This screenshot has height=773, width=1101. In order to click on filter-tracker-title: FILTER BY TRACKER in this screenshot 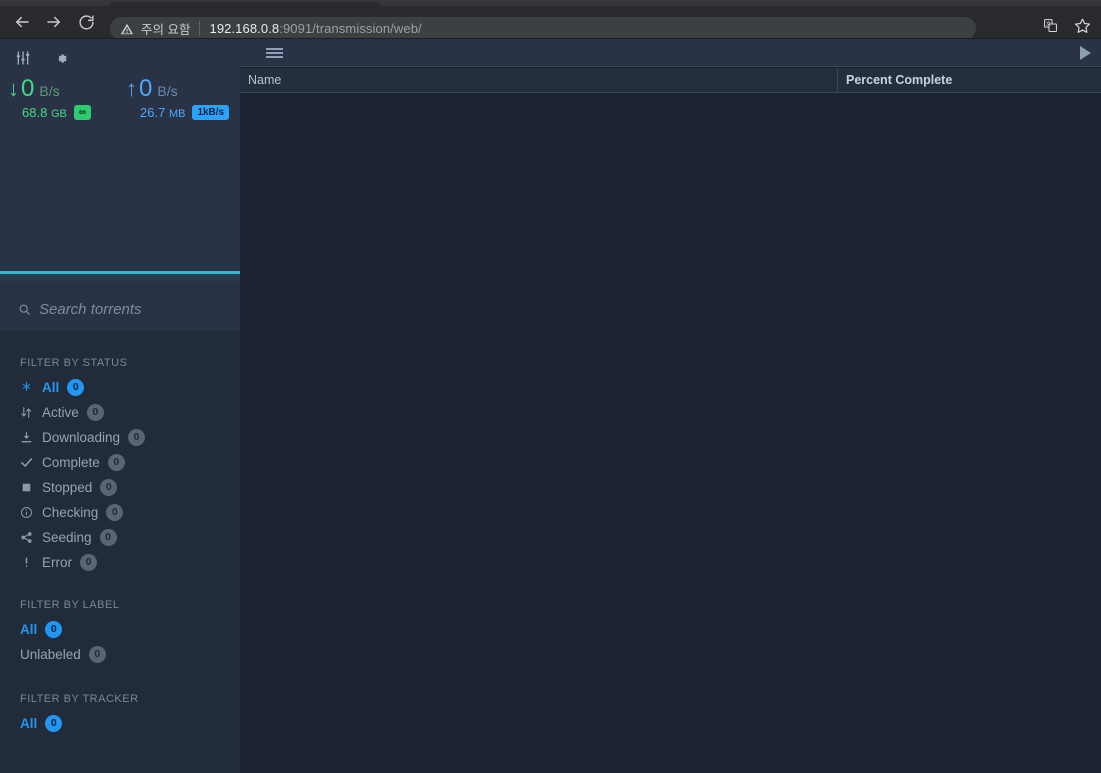, I will do `click(79, 699)`.